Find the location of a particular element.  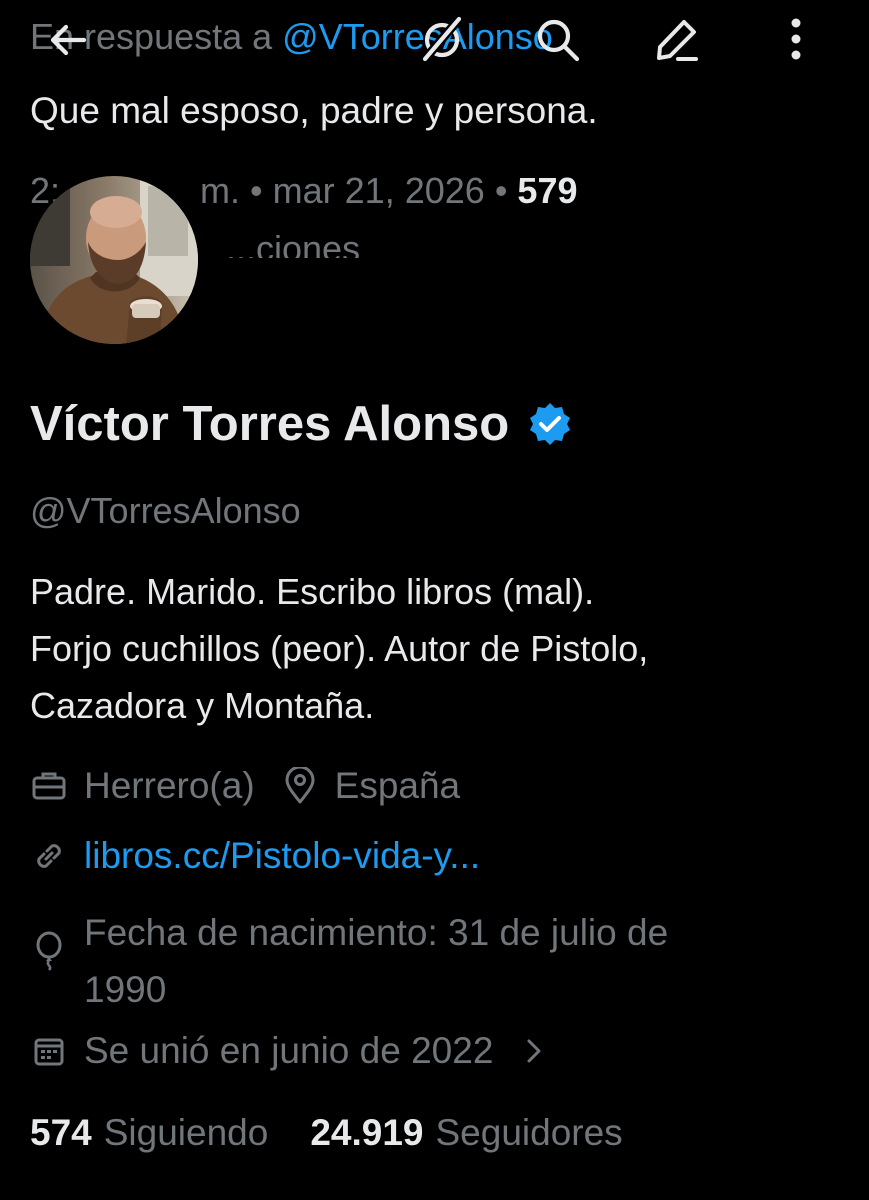

more-options-button is located at coordinates (796, 40).